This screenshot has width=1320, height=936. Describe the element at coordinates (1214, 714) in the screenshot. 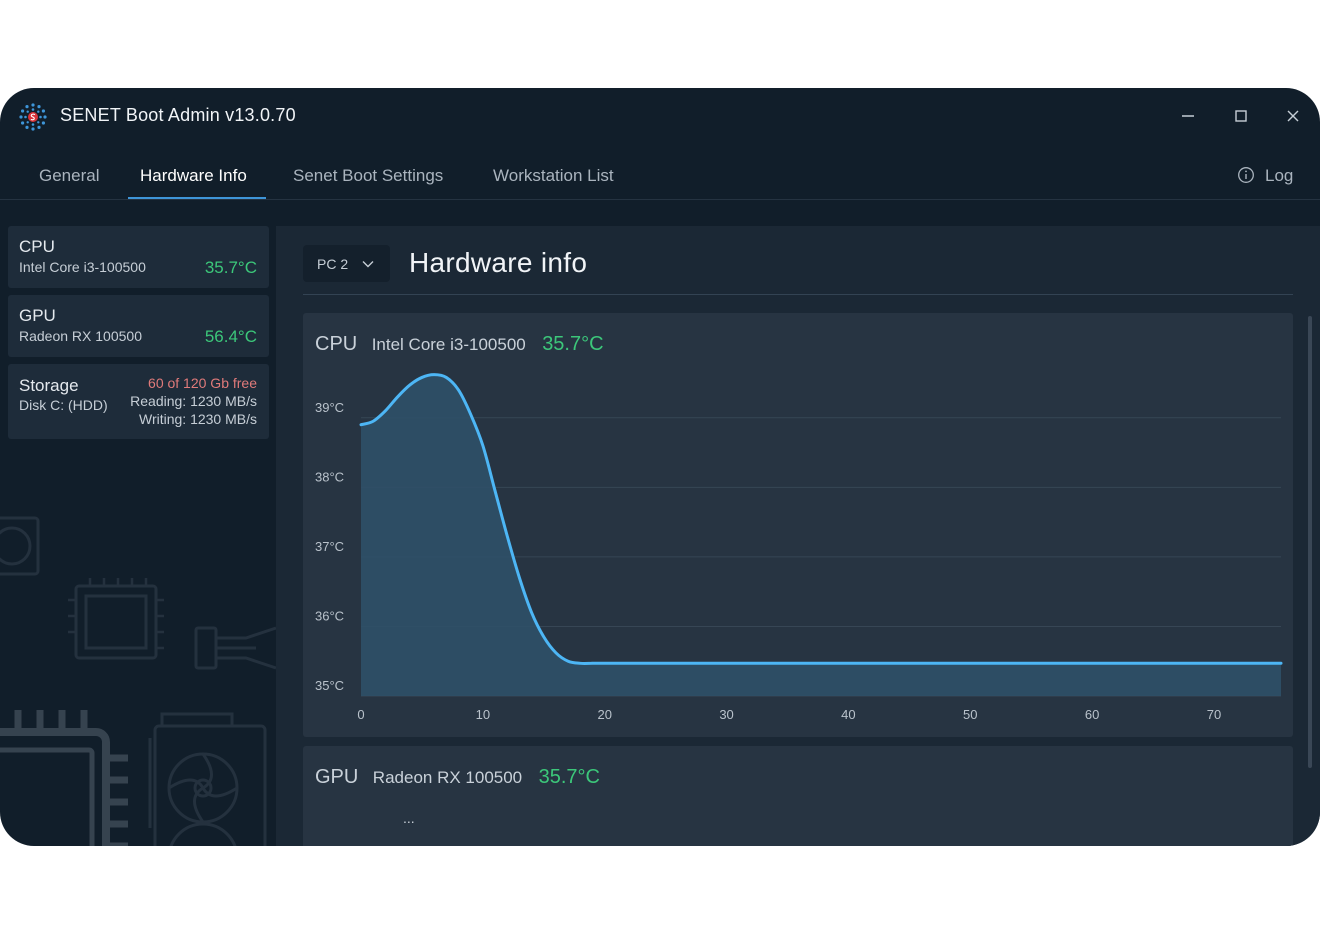

I see `x-tick-label: 70` at that location.